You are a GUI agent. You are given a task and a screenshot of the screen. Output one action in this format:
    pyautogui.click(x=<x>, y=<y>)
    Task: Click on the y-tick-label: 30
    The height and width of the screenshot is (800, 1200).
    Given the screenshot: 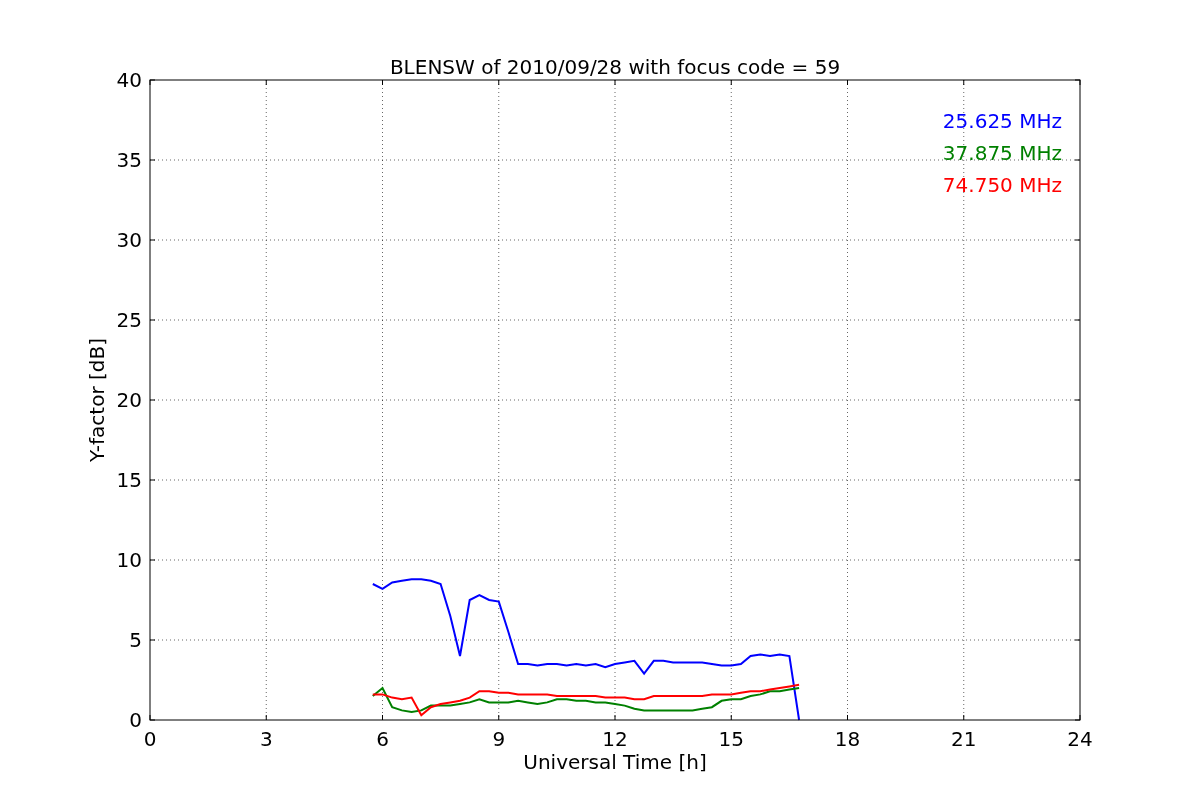 What is the action you would take?
    pyautogui.click(x=129, y=240)
    